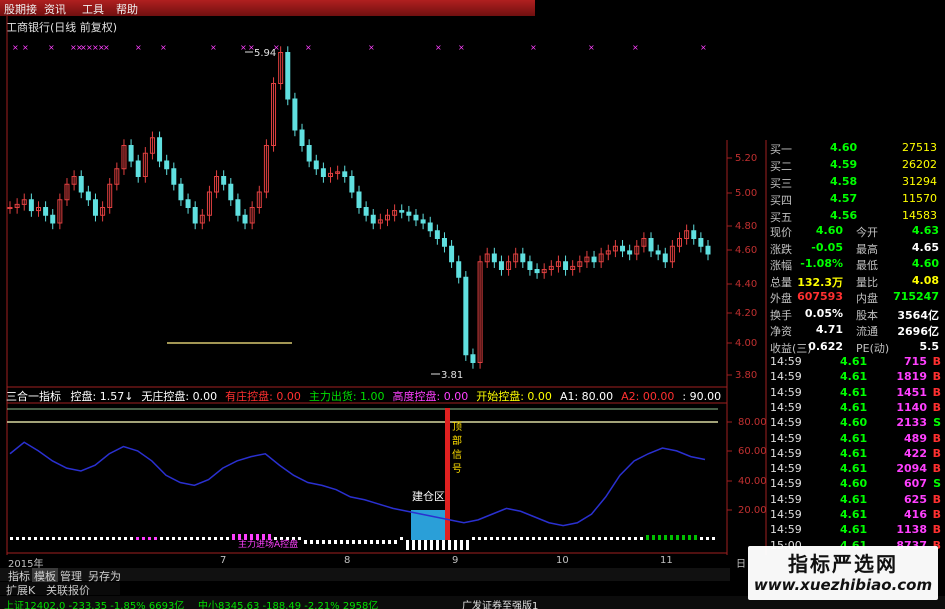 The height and width of the screenshot is (609, 945). I want to click on tick-price: 4.60, so click(854, 423).